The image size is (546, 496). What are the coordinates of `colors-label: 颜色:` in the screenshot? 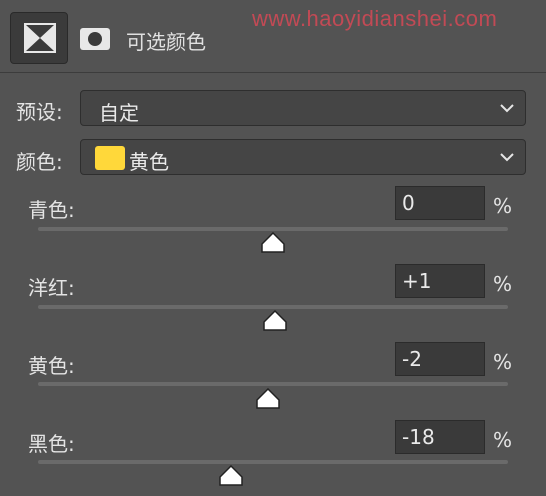 It's located at (39, 162).